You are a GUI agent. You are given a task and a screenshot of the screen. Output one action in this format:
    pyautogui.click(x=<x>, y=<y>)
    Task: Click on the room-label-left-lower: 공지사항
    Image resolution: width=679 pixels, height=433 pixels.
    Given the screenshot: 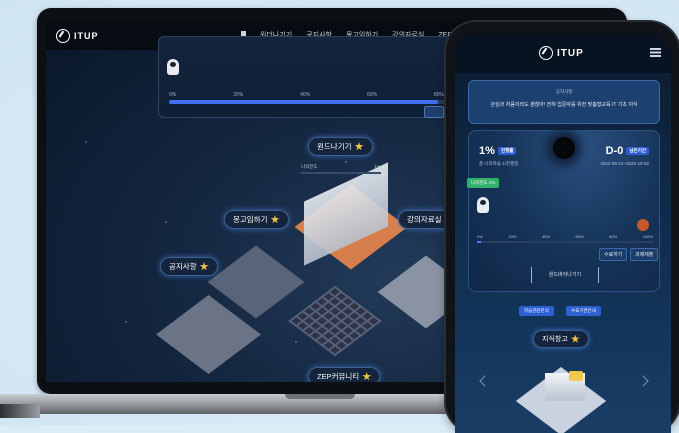 What is the action you would take?
    pyautogui.click(x=189, y=266)
    